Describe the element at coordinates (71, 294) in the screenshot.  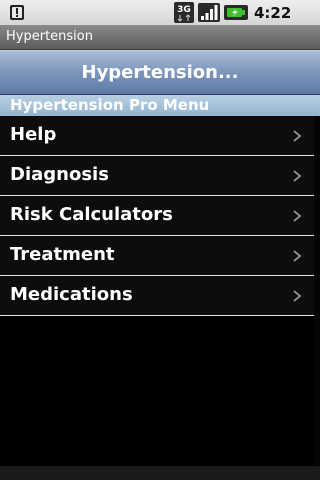
I see `menu-item-label: Medications` at that location.